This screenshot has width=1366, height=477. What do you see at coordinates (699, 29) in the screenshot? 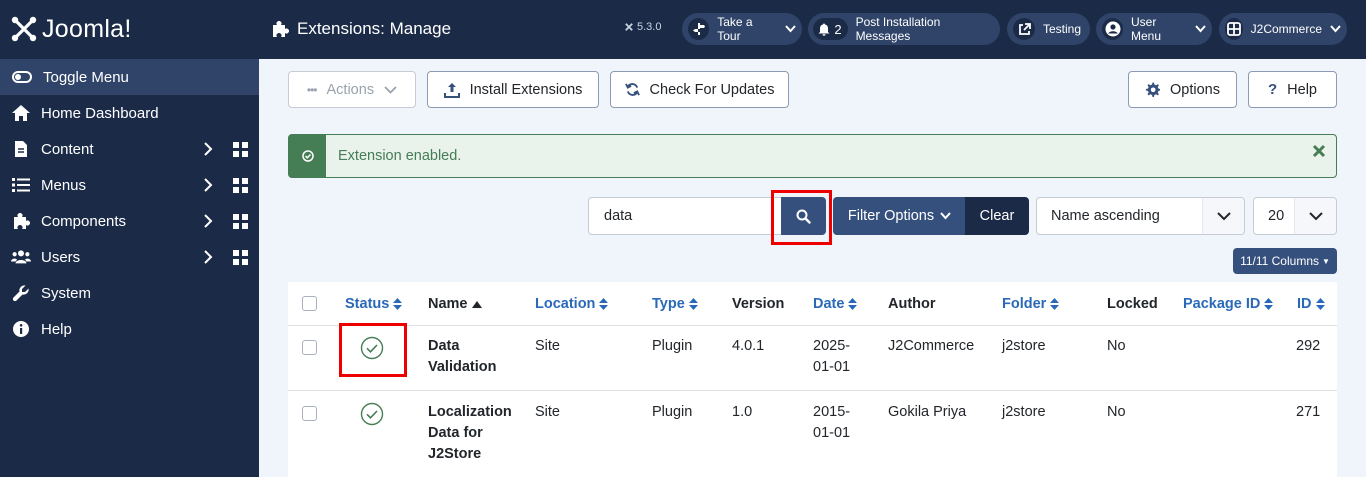
I see `signpost-icon` at bounding box center [699, 29].